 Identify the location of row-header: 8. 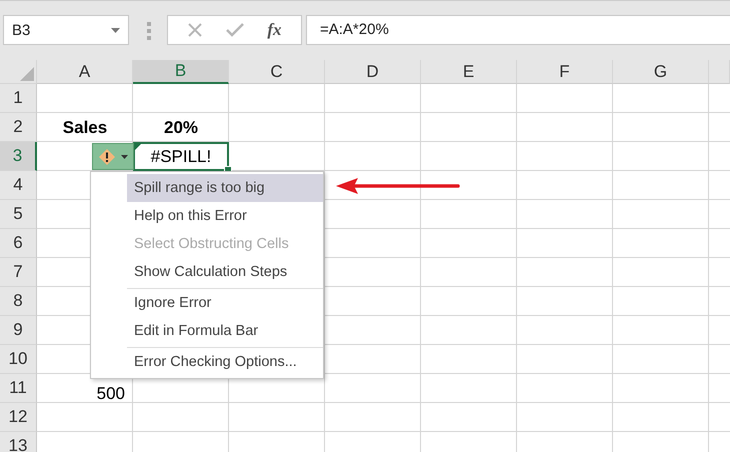
(18, 301).